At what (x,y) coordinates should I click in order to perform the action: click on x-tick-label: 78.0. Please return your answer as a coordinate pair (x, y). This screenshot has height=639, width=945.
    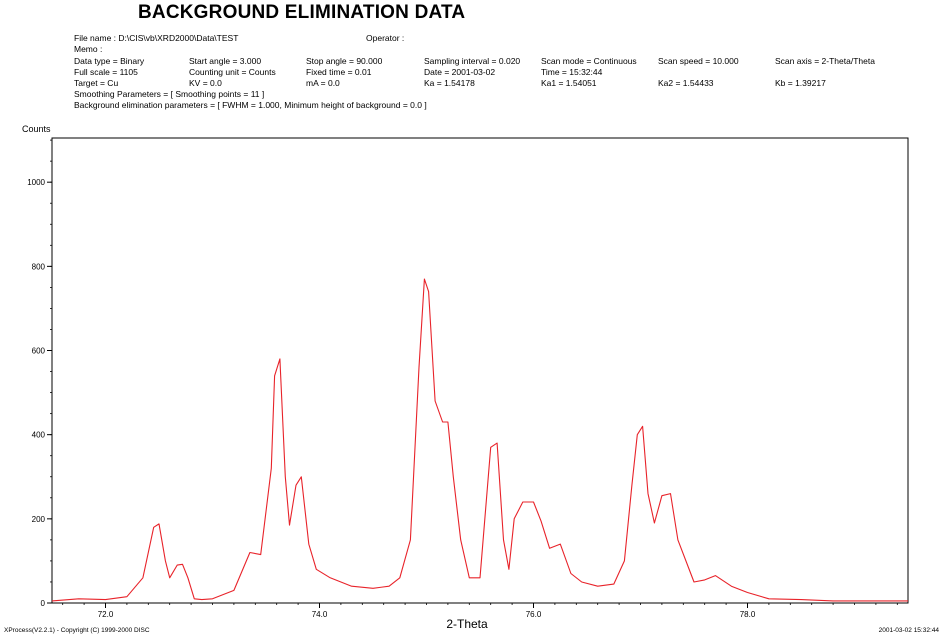
    Looking at the image, I should click on (748, 614).